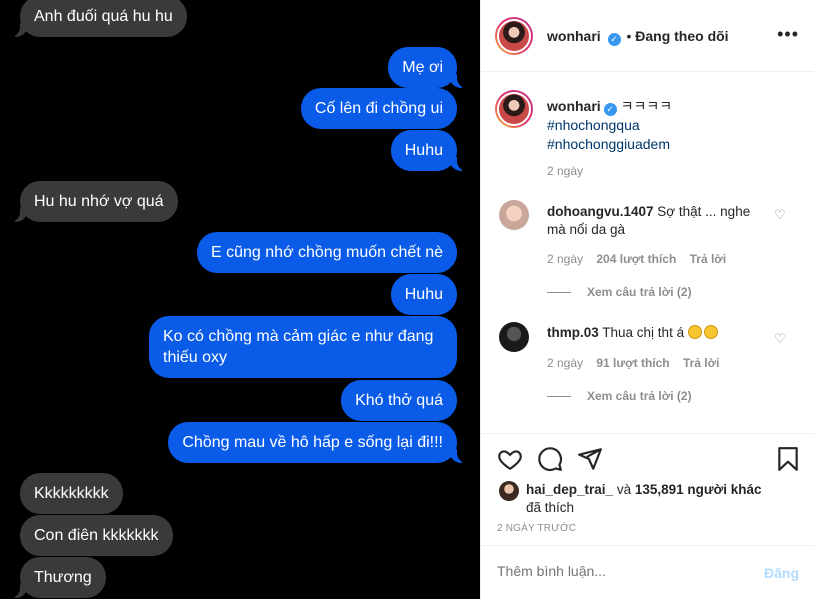 This screenshot has width=814, height=599. I want to click on chat-message: Kkkkkkkkk, so click(71, 493).